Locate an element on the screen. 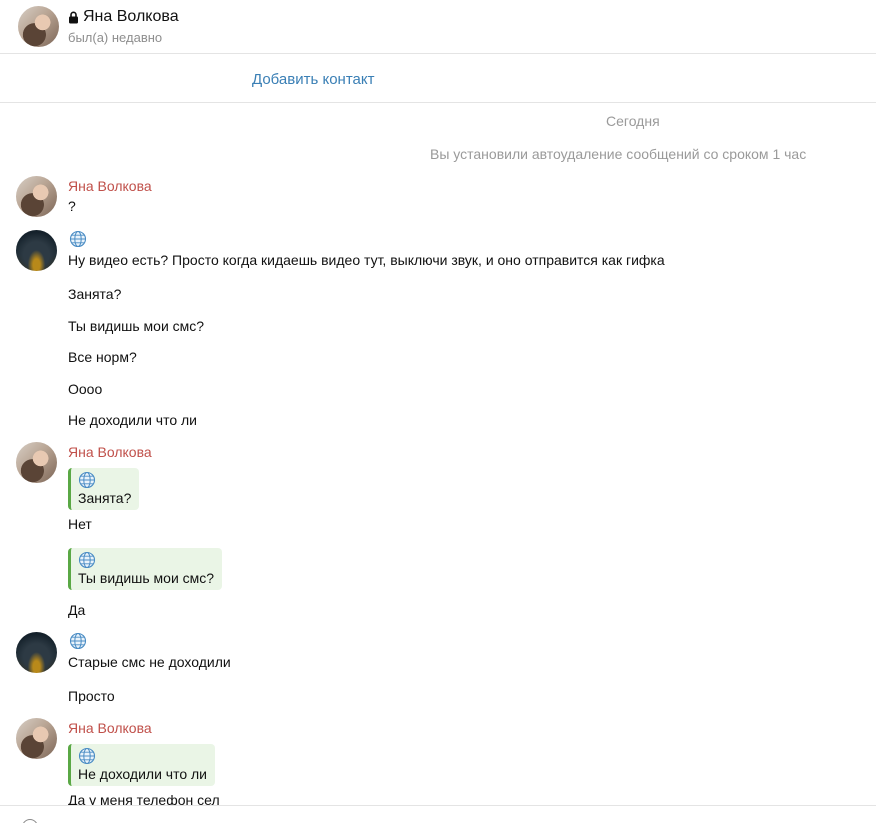 The image size is (876, 823). composer-bar is located at coordinates (438, 814).